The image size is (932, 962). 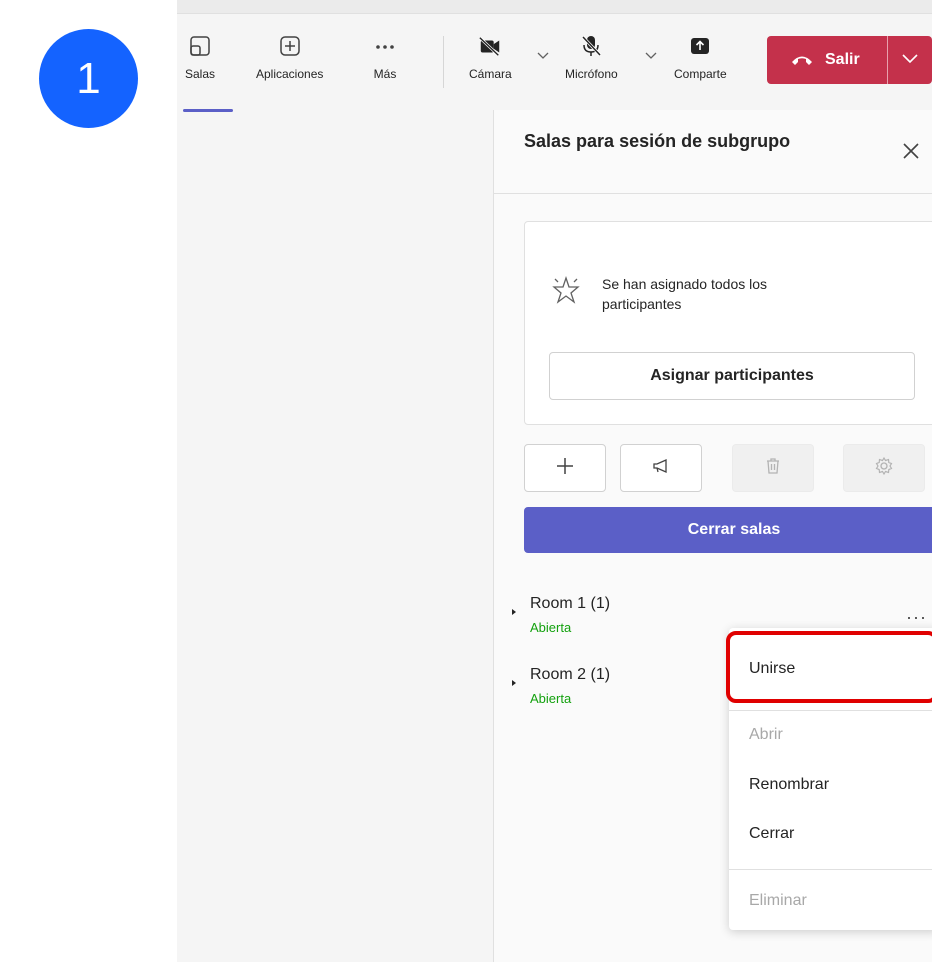 I want to click on assignment-message: Se han asignado todos los participantes, so click(x=685, y=294).